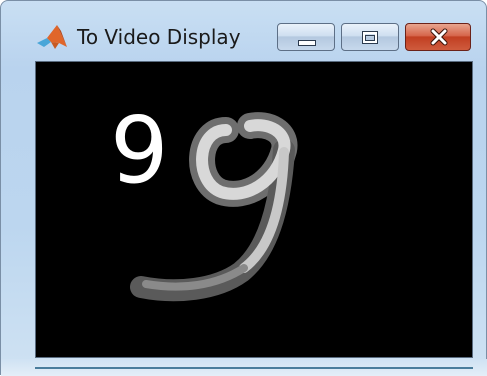 The width and height of the screenshot is (487, 376). Describe the element at coordinates (52, 37) in the screenshot. I see `matlab-logo-icon` at that location.